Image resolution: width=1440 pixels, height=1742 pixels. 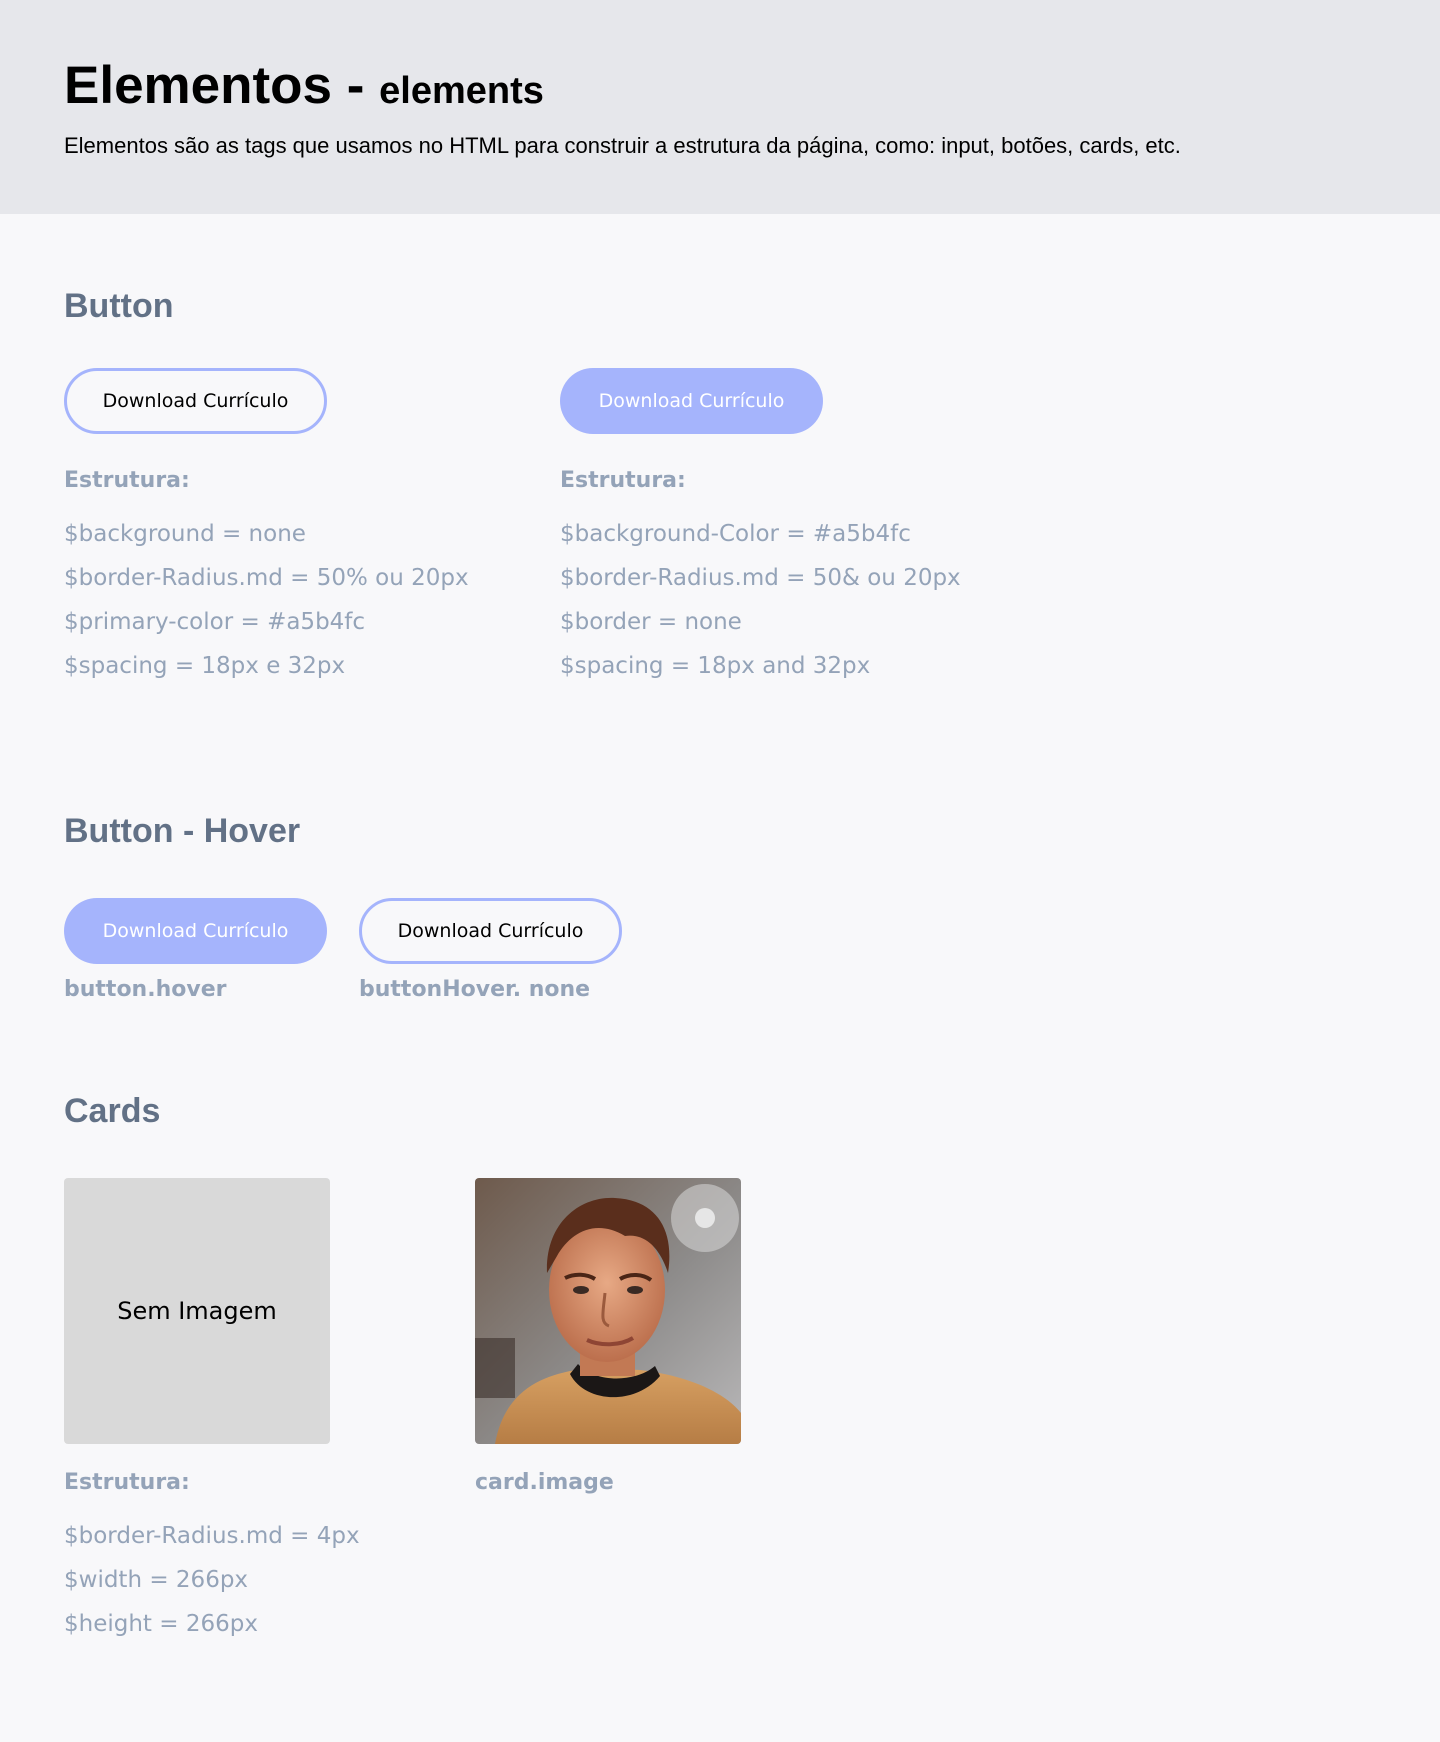 I want to click on spec-item: $primary-color = #a5b4fc, so click(x=215, y=622).